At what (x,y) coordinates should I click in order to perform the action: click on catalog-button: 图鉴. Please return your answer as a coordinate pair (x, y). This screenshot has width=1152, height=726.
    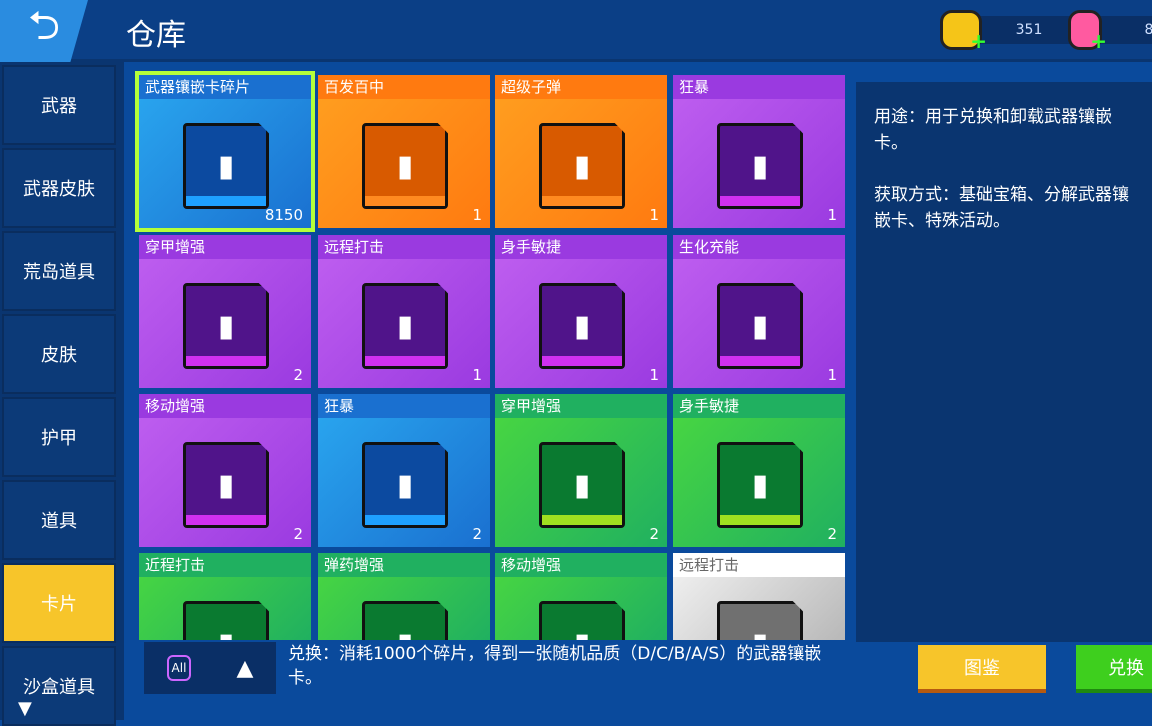
    Looking at the image, I should click on (982, 669).